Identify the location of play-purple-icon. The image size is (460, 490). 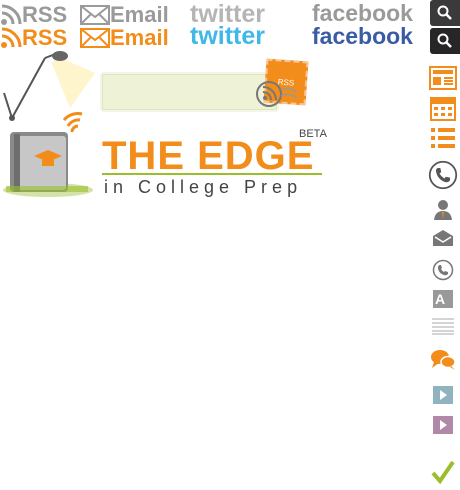
(443, 425).